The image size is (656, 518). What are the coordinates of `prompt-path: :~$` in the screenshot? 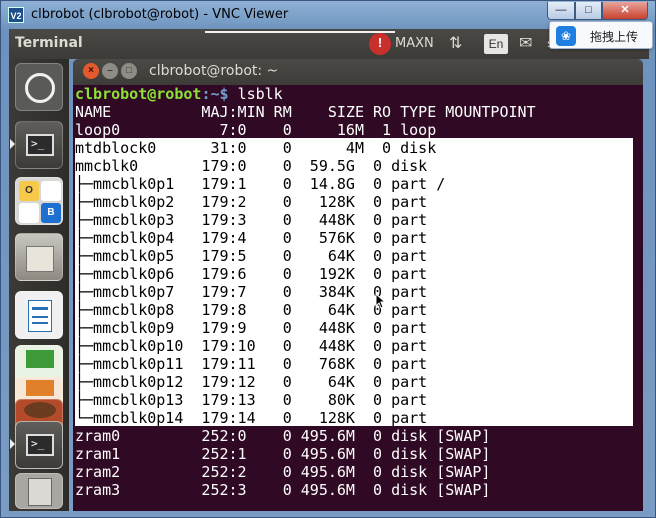 It's located at (219, 94).